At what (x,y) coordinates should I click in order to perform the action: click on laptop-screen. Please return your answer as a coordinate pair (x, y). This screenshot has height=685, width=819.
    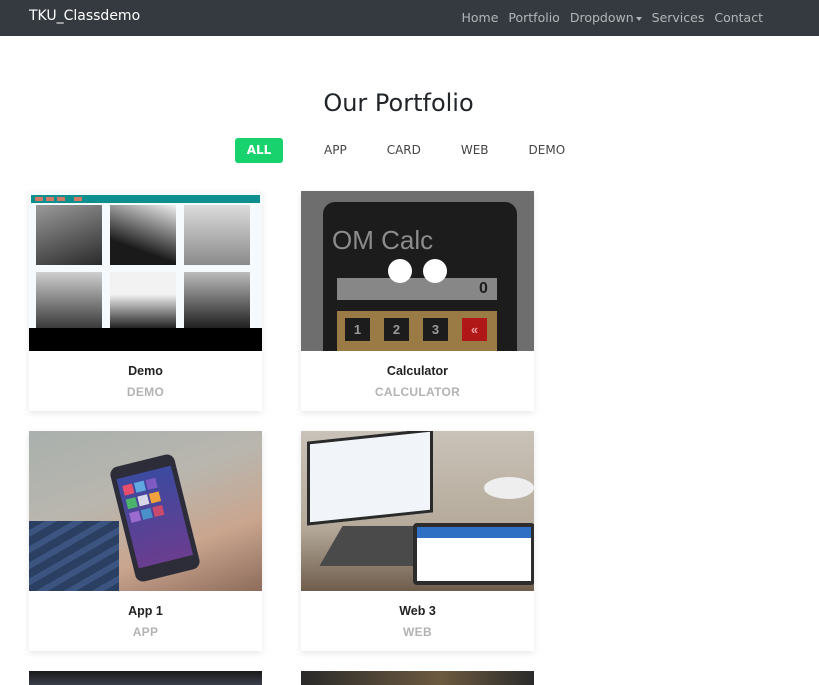
    Looking at the image, I should click on (370, 478).